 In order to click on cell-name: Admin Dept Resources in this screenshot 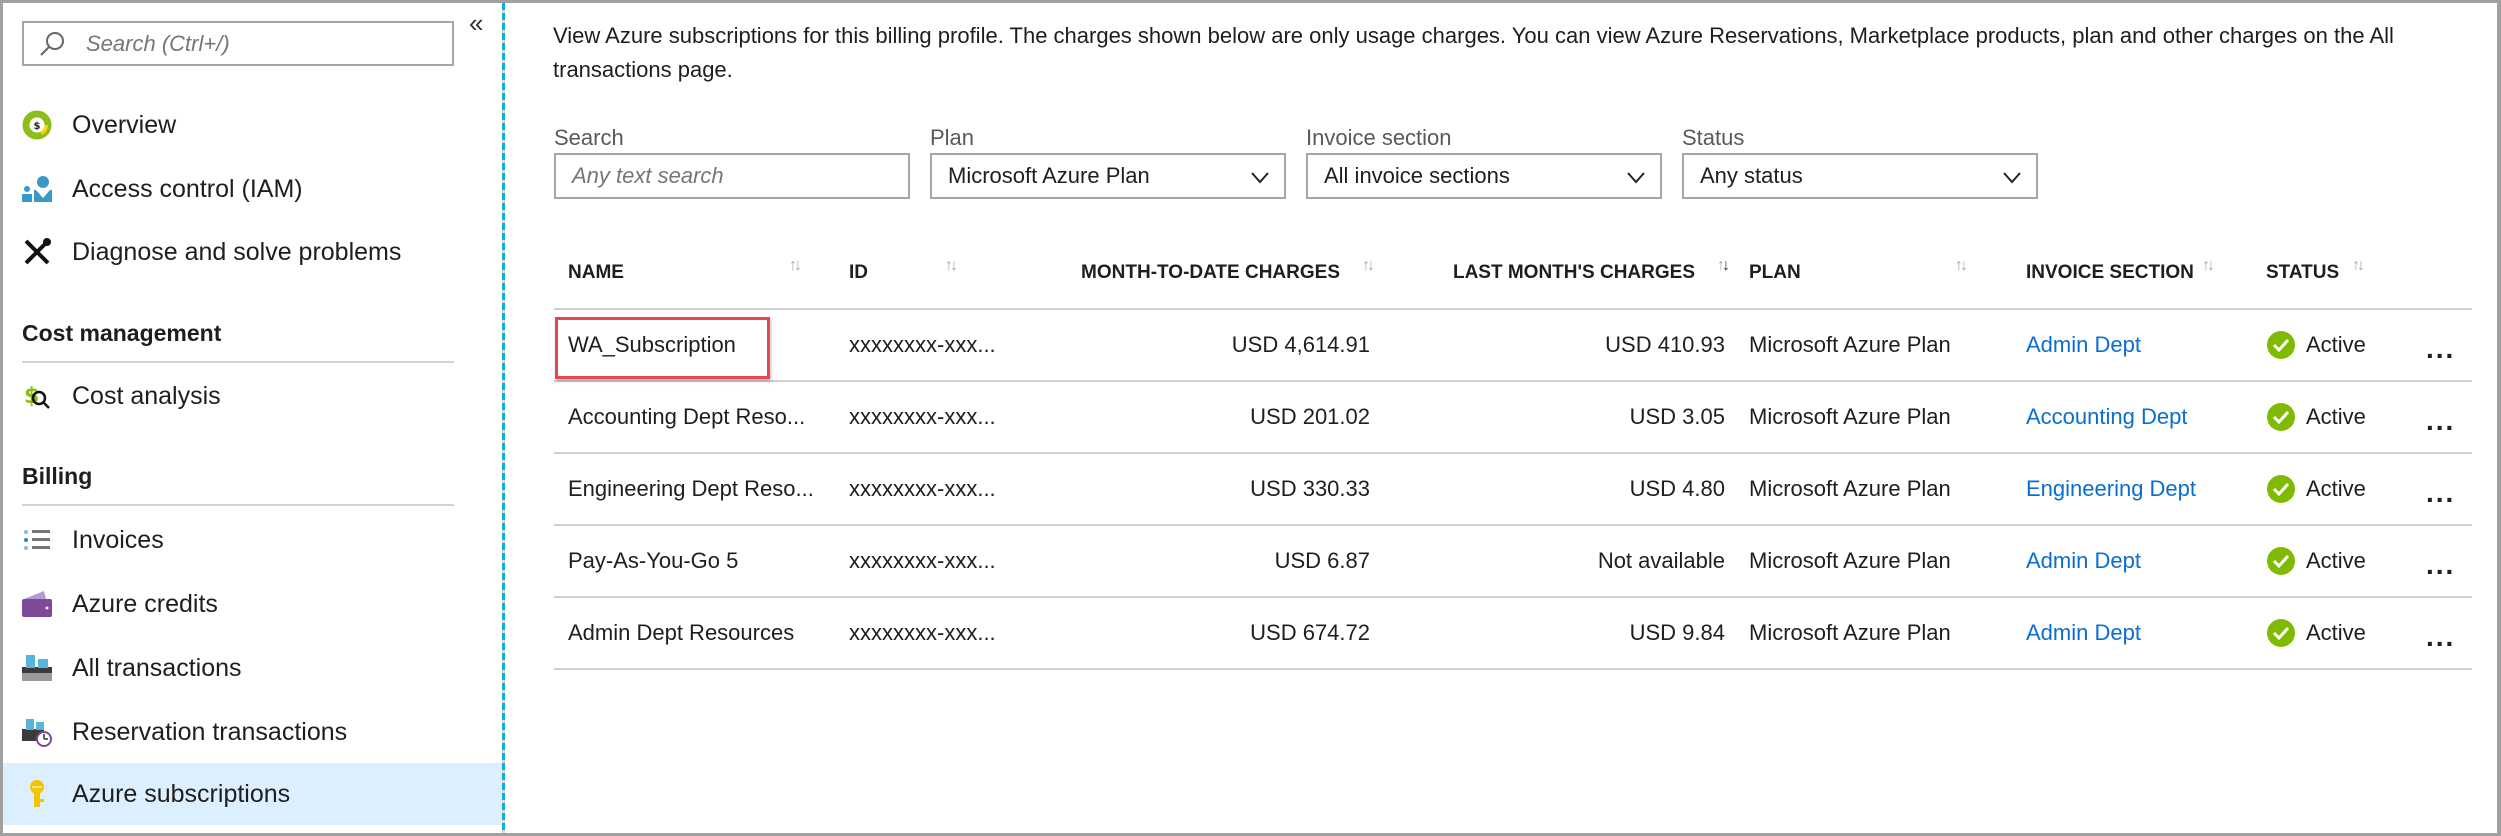, I will do `click(694, 633)`.